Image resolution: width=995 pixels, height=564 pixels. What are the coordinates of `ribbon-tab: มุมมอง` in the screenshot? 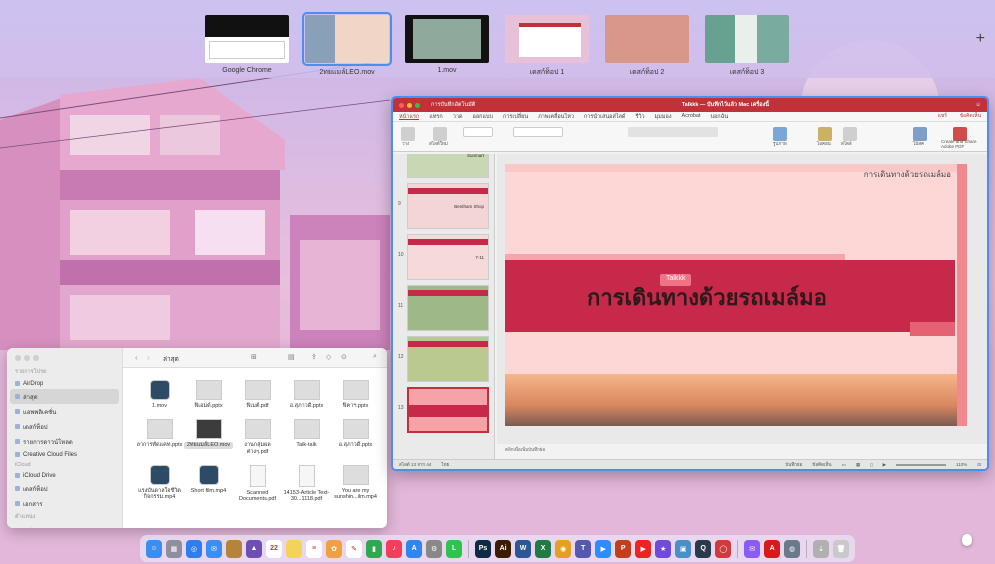 It's located at (663, 116).